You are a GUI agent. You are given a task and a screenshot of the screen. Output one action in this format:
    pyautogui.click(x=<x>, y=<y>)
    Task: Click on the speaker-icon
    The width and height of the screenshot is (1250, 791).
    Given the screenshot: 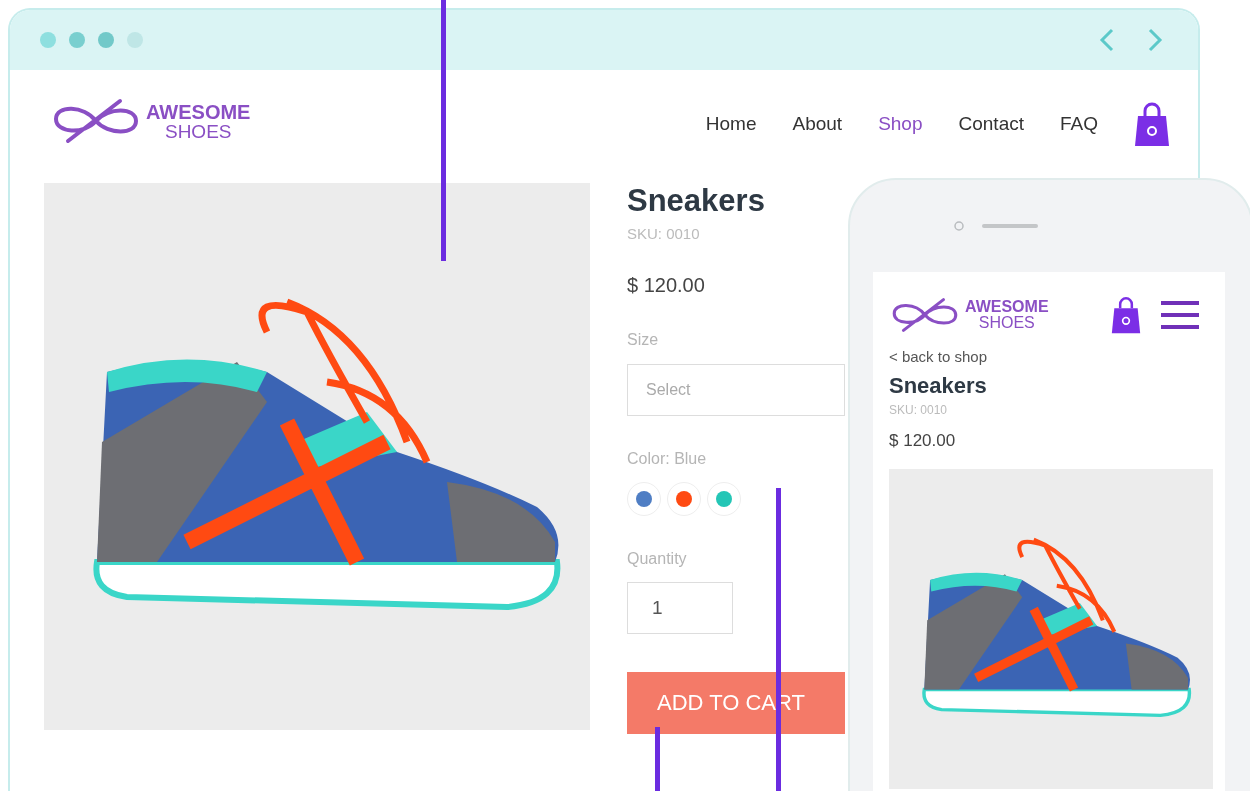 What is the action you would take?
    pyautogui.click(x=1009, y=226)
    